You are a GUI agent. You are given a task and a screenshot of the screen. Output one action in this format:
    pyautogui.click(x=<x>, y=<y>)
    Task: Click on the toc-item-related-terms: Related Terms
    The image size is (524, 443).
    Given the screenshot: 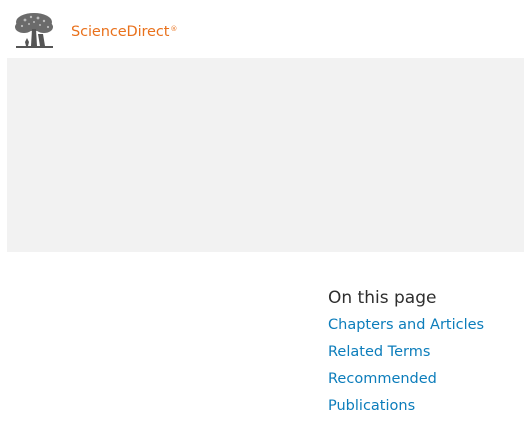 What is the action you would take?
    pyautogui.click(x=423, y=352)
    